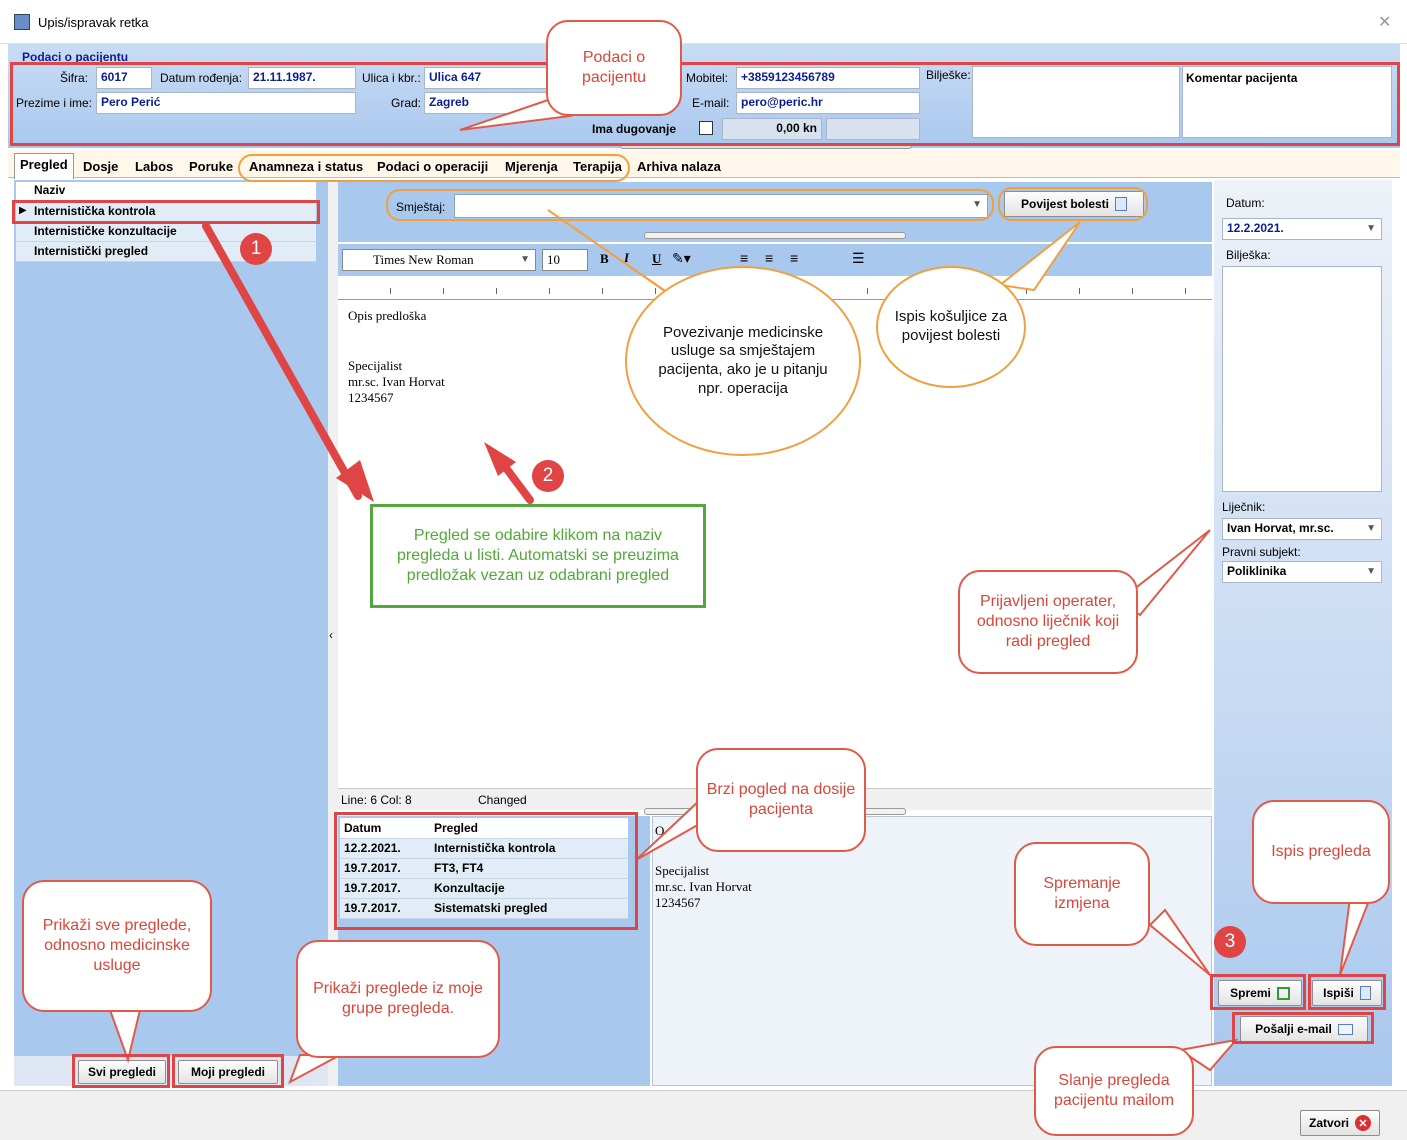 This screenshot has height=1140, width=1407. What do you see at coordinates (256, 249) in the screenshot?
I see `step-number: 1` at bounding box center [256, 249].